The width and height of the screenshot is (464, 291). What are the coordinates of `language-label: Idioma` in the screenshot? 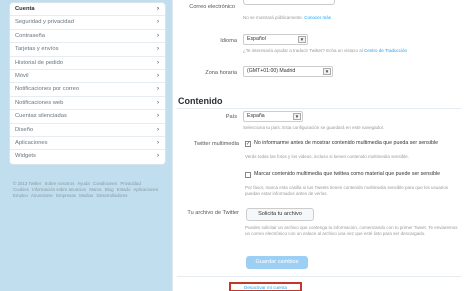 It's located at (228, 41).